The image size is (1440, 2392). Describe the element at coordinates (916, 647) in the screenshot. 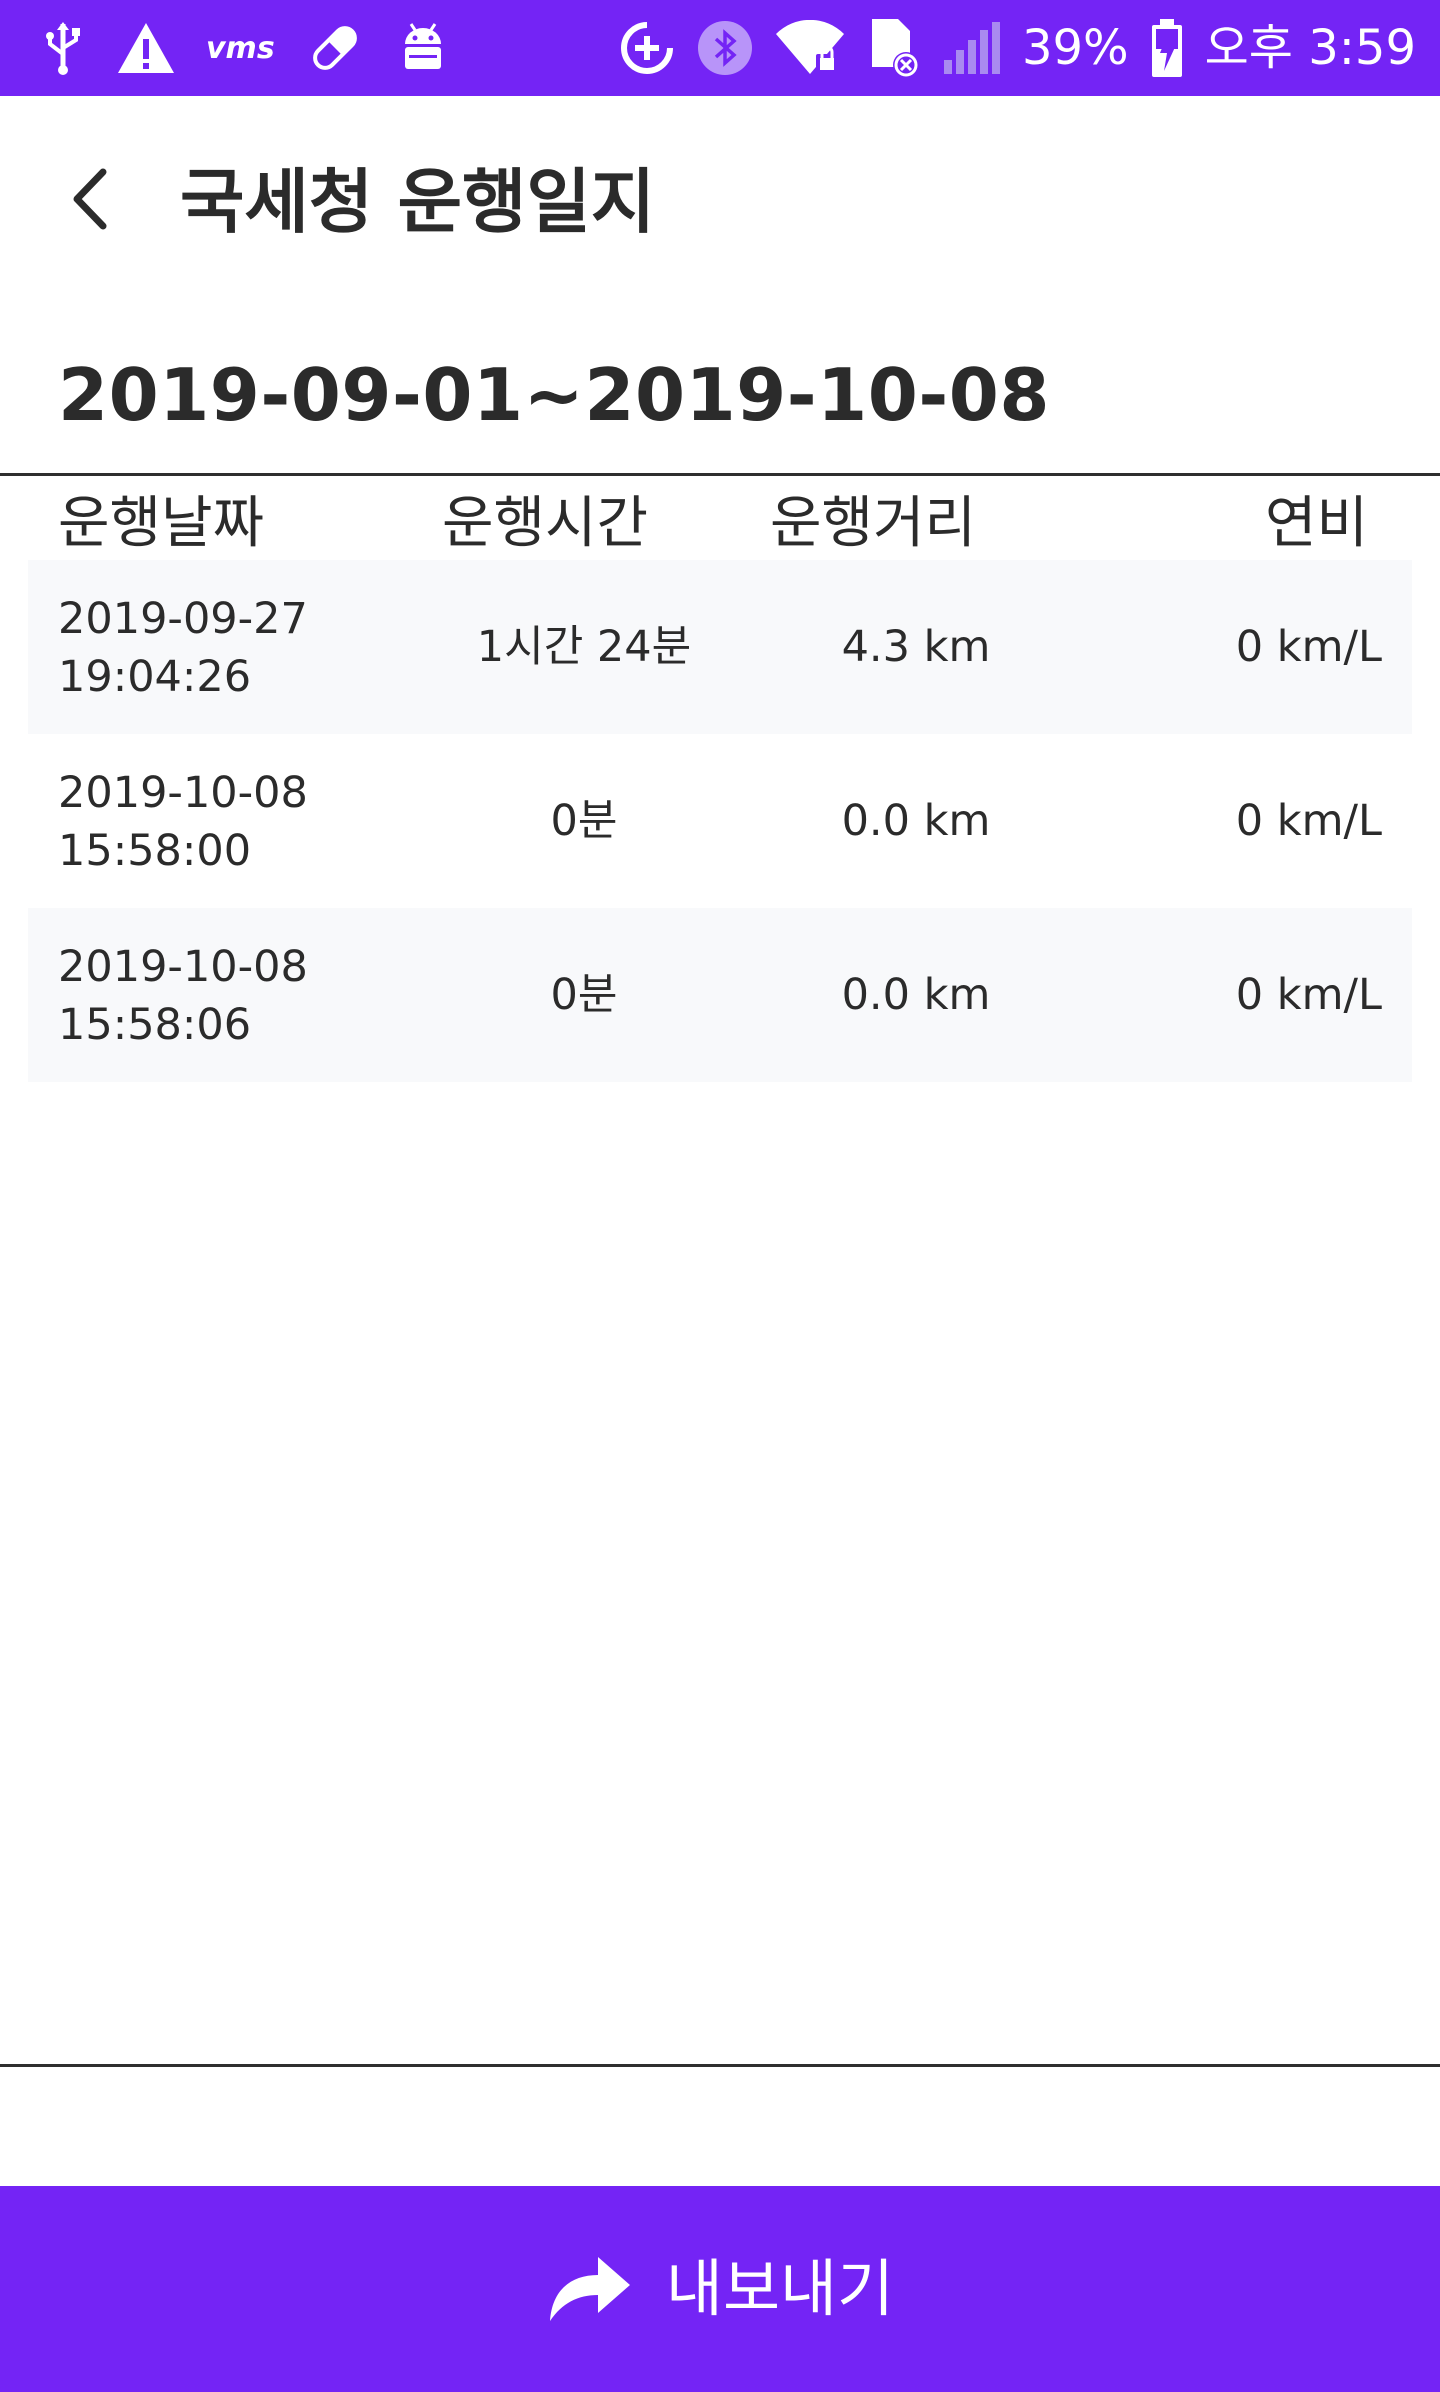

I see `trip-distance: 4.3 km` at that location.